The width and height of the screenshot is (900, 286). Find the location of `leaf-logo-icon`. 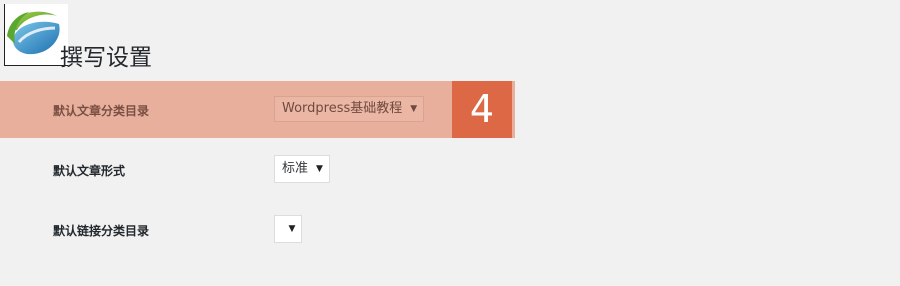

leaf-logo-icon is located at coordinates (33, 33).